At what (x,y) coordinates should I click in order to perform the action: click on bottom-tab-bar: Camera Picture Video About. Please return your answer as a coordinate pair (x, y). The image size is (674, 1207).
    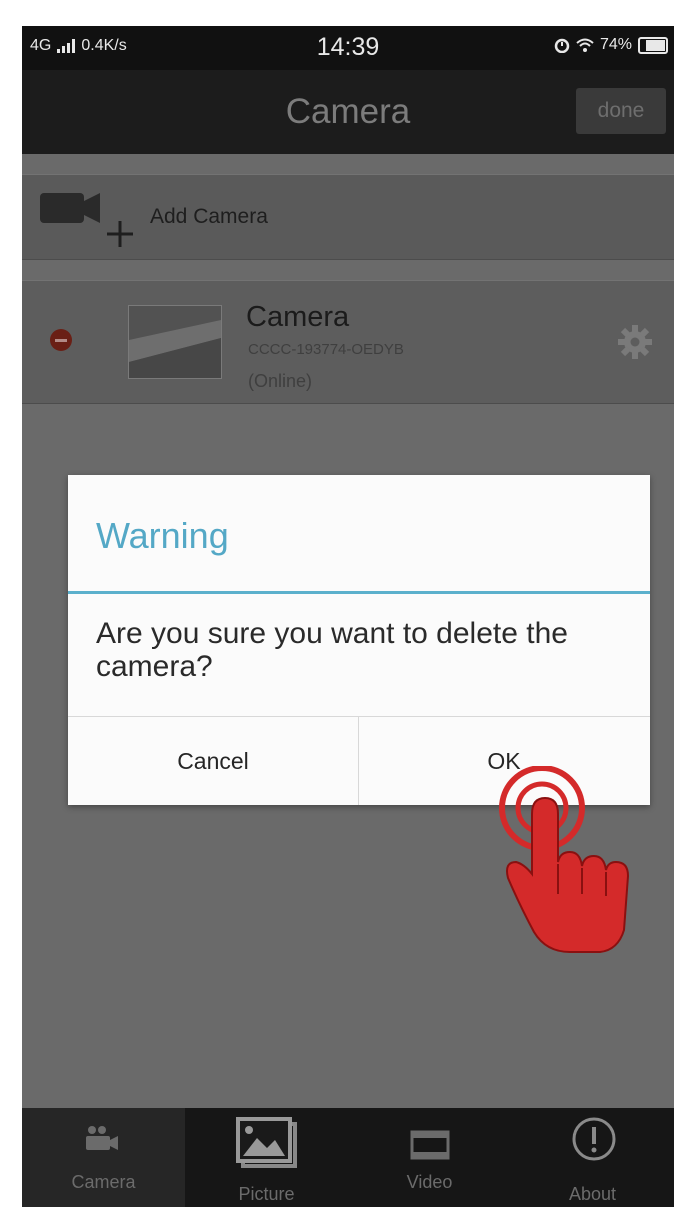
    Looking at the image, I should click on (348, 1157).